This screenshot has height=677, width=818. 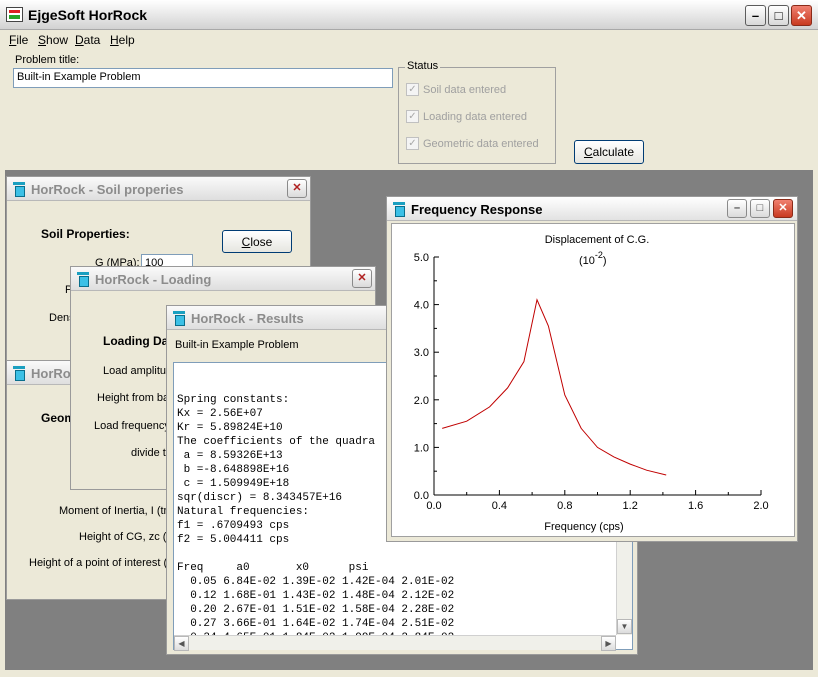 What do you see at coordinates (760, 506) in the screenshot?
I see `x-tick-label: 2.0` at bounding box center [760, 506].